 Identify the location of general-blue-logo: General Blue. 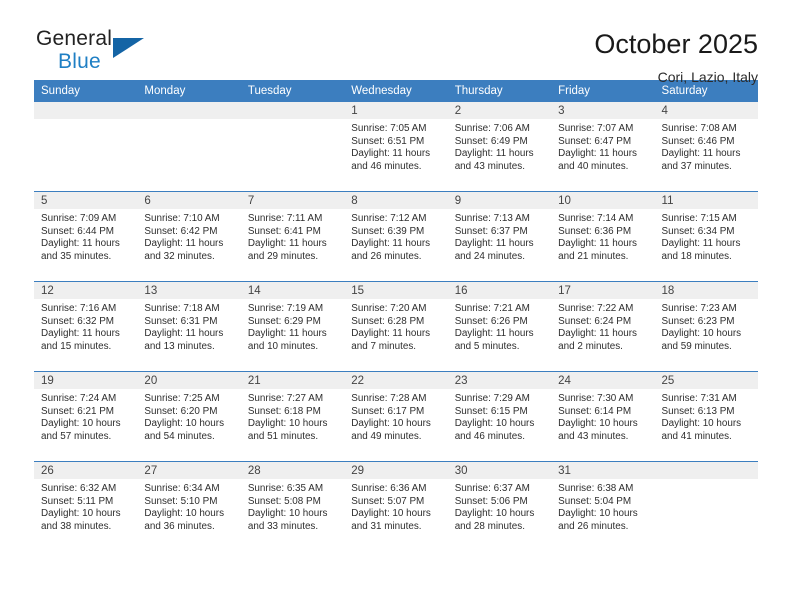
(95, 54).